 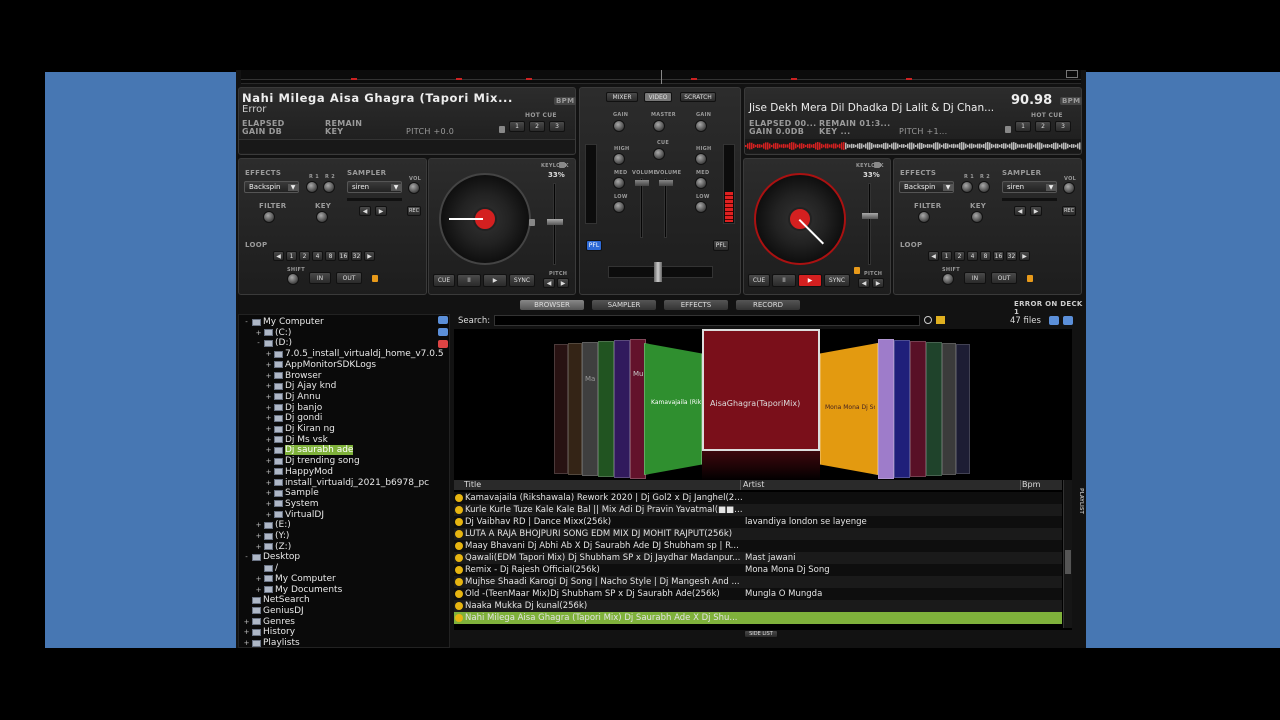 What do you see at coordinates (407, 146) in the screenshot?
I see `deck1-waveform` at bounding box center [407, 146].